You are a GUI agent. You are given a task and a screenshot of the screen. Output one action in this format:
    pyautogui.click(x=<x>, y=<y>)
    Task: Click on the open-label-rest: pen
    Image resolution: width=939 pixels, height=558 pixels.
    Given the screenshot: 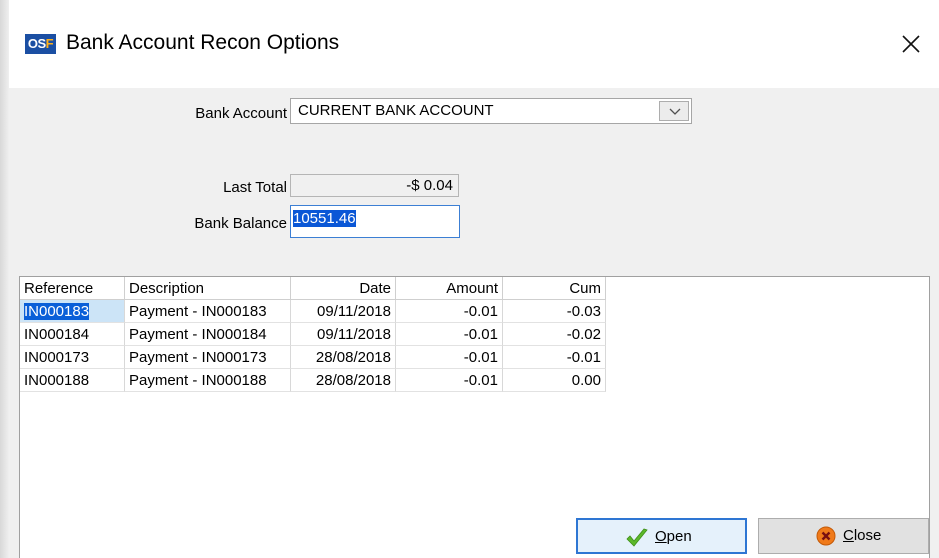 What is the action you would take?
    pyautogui.click(x=679, y=536)
    